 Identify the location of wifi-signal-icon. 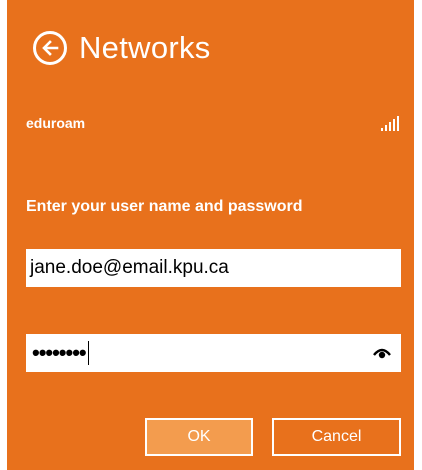
(390, 123).